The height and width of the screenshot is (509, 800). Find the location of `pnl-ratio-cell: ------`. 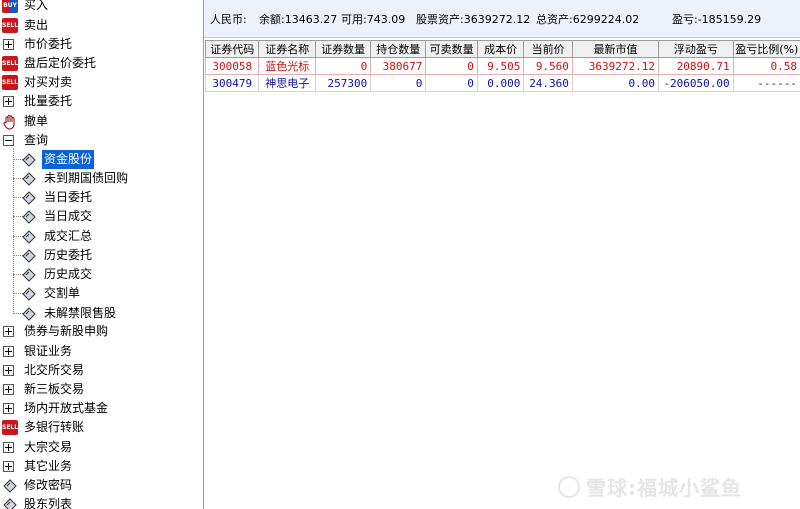

pnl-ratio-cell: ------ is located at coordinates (766, 83).